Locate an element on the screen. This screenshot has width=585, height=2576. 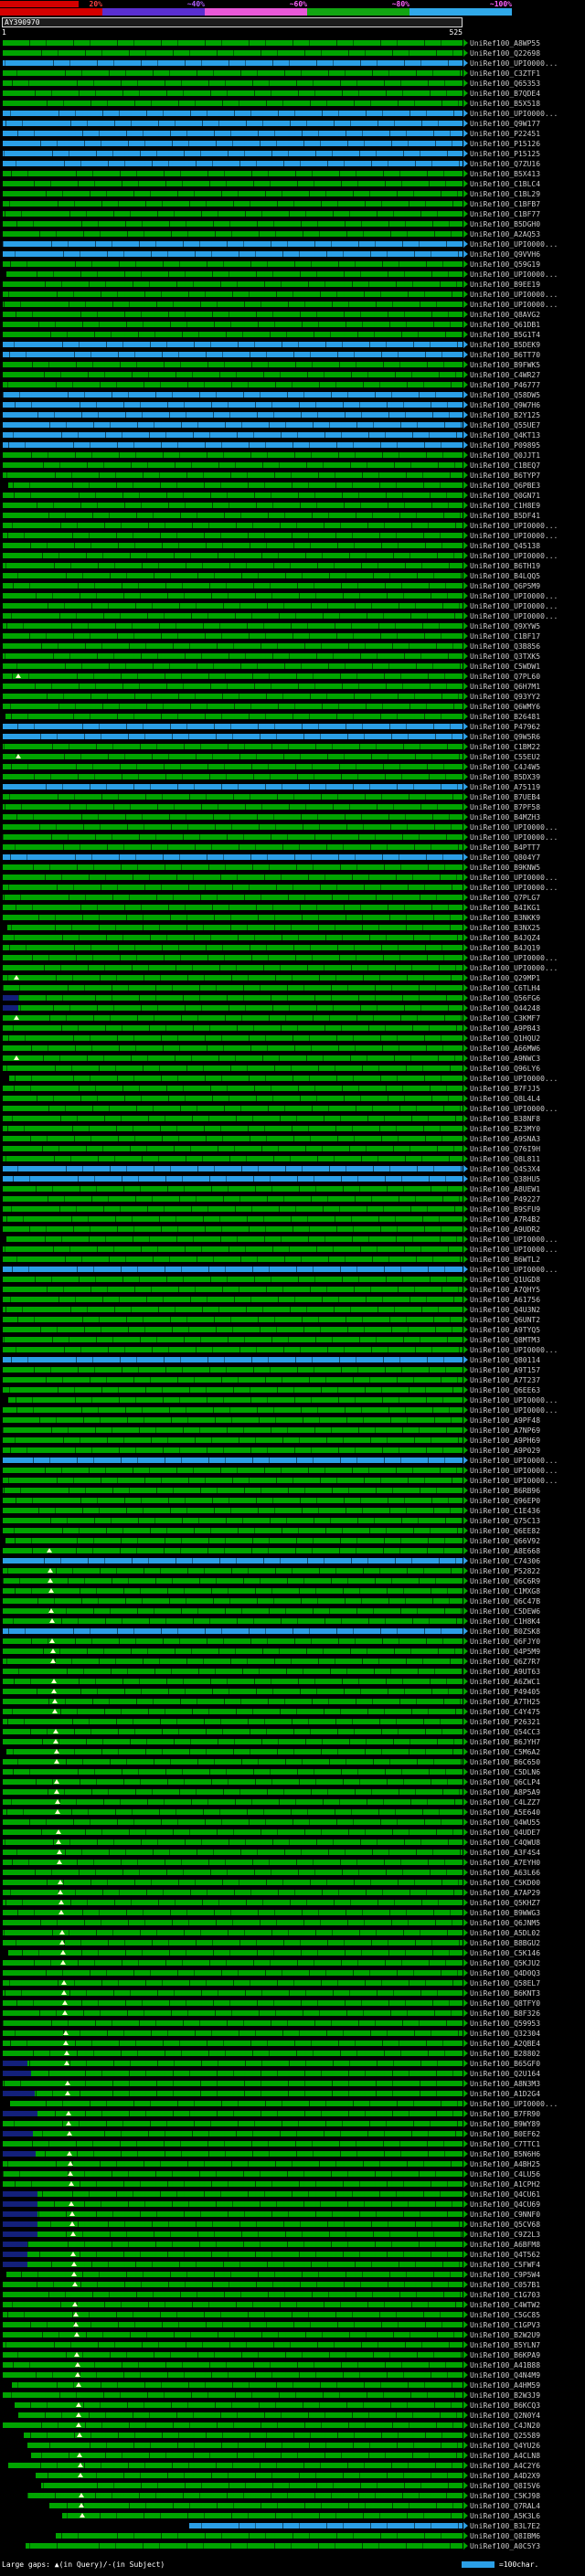
hit-label: UniRef100_A6ZWC1 is located at coordinates (505, 1682).